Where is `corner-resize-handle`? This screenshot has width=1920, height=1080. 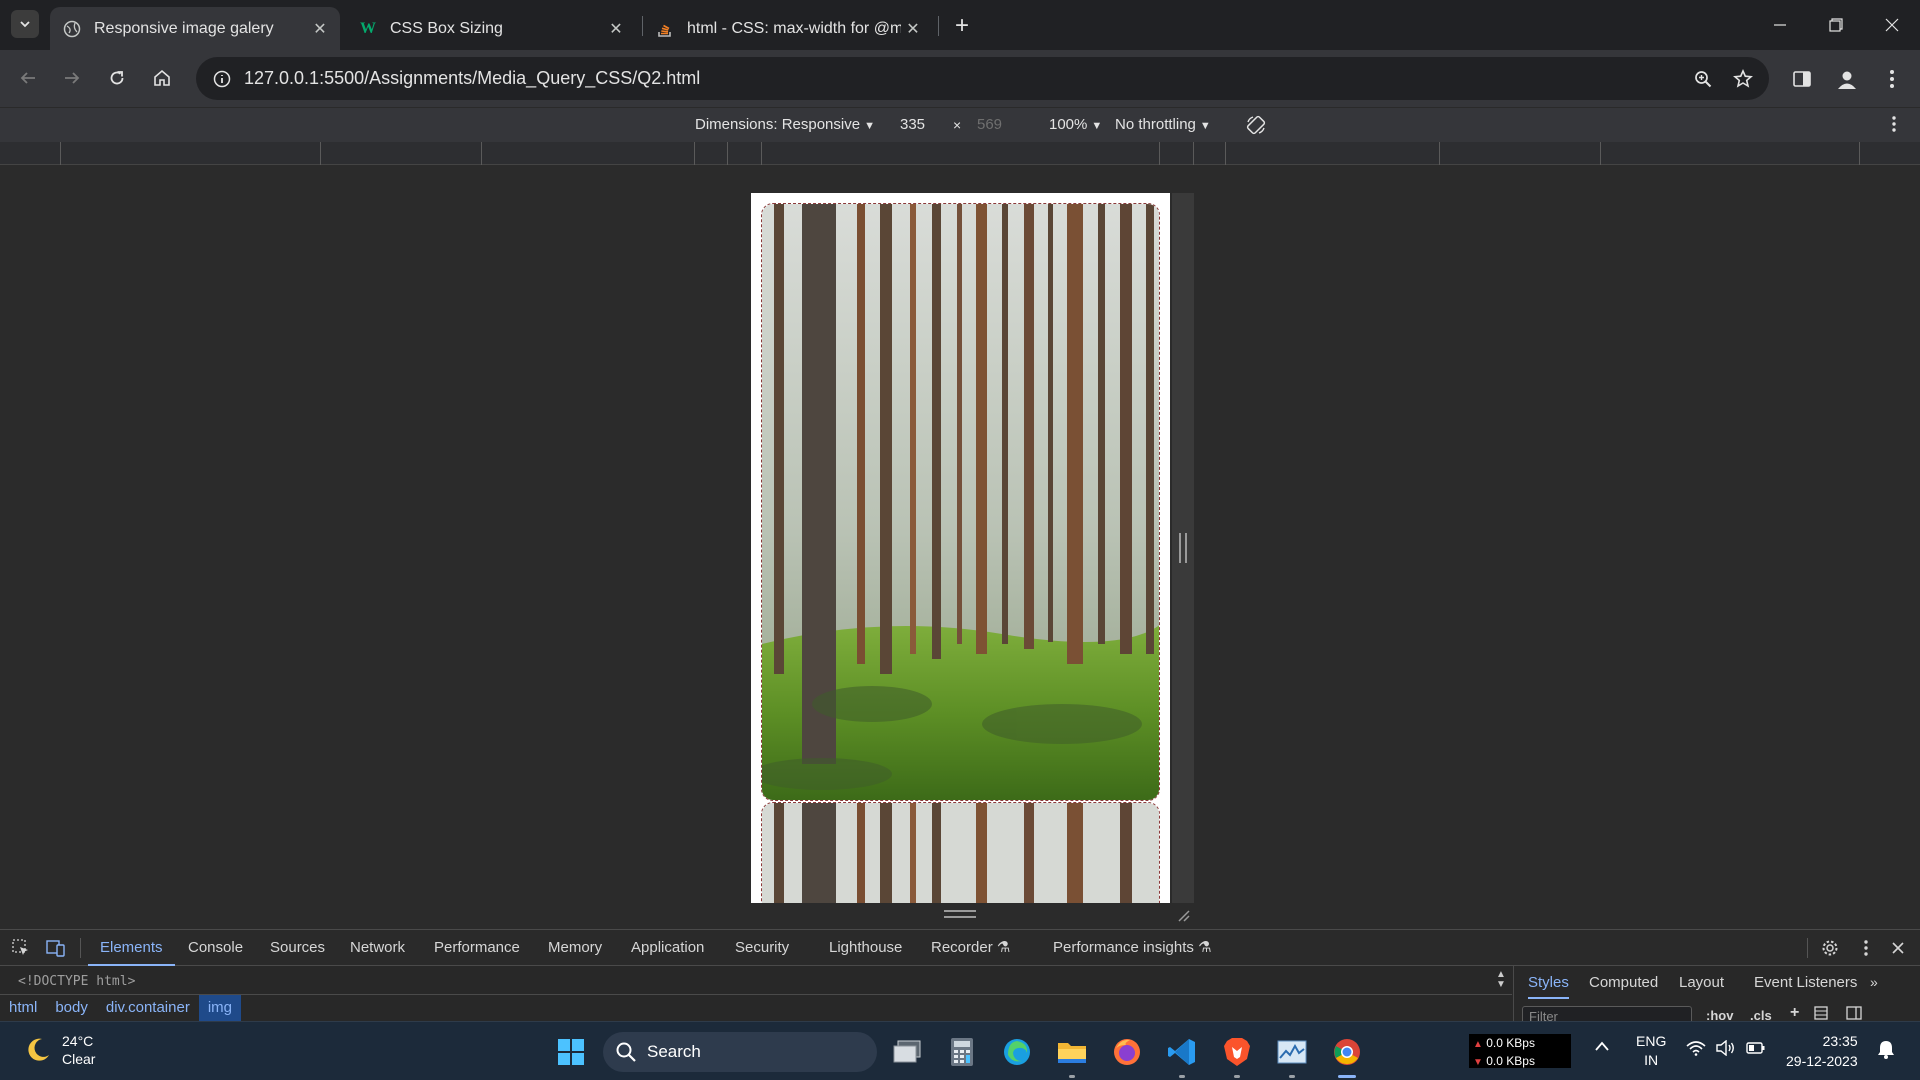
corner-resize-handle is located at coordinates (1183, 915).